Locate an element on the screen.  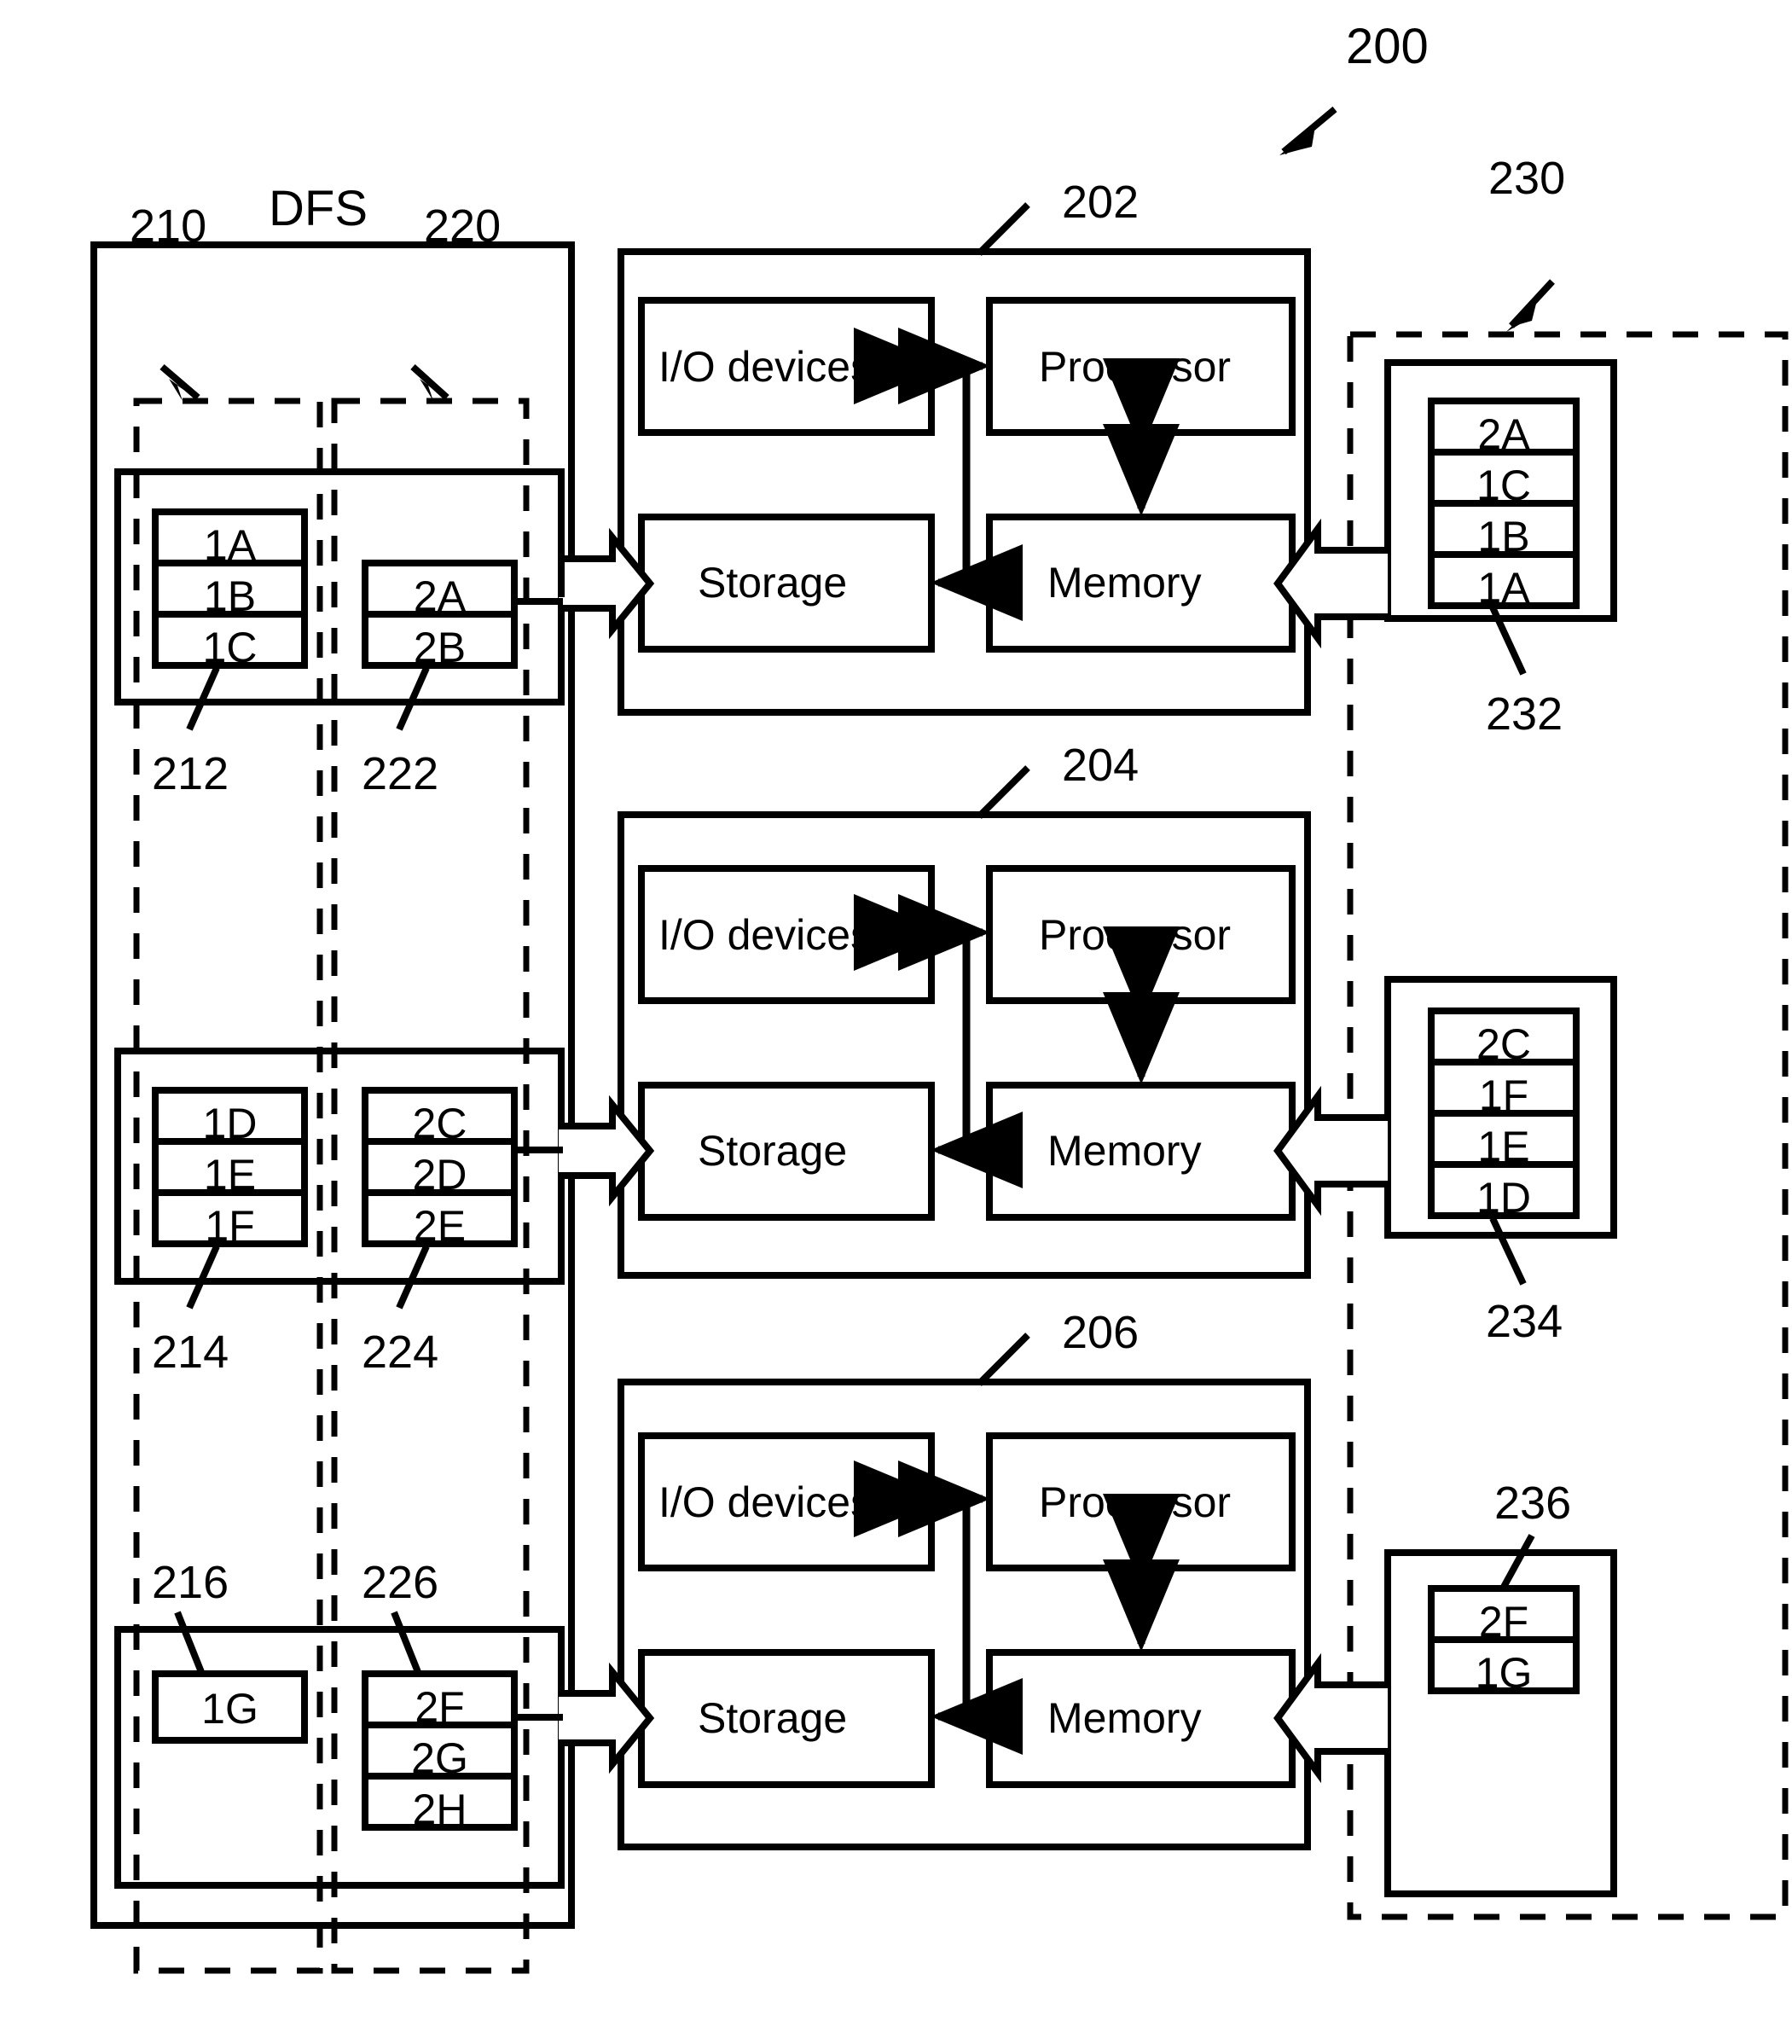
dfs-cell: 2E is located at coordinates (440, 1226).